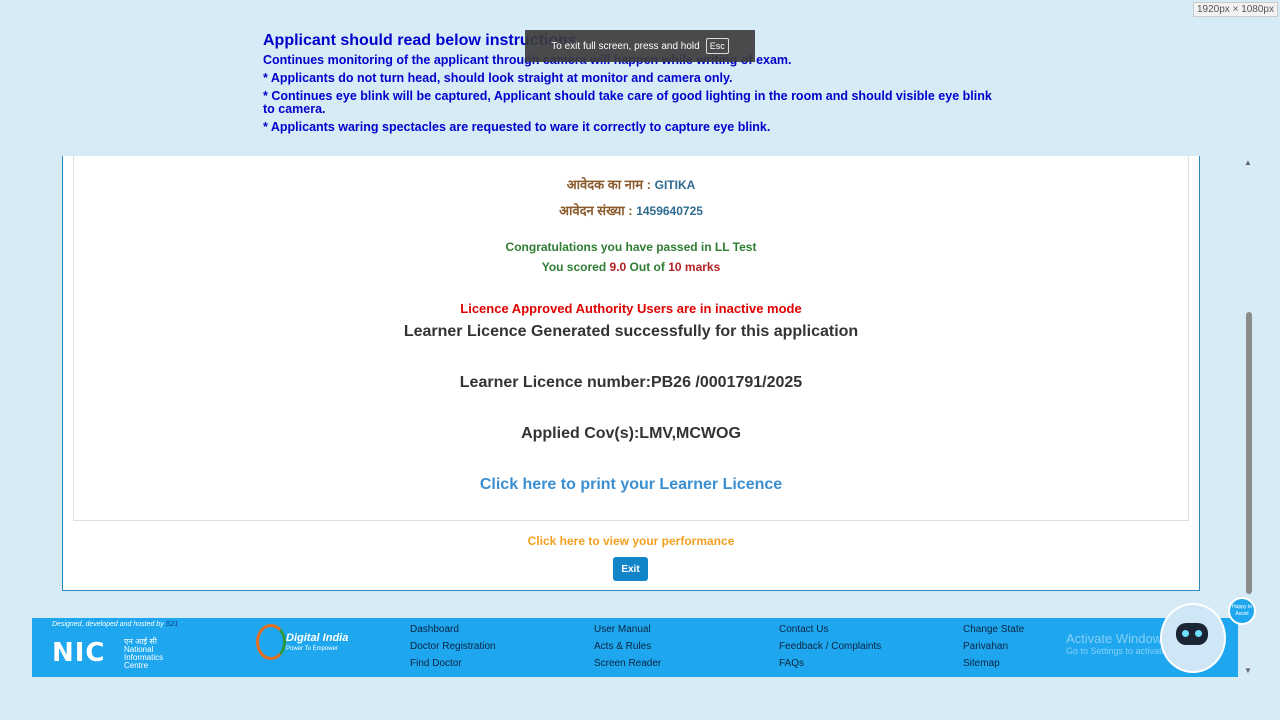 This screenshot has width=1280, height=720. What do you see at coordinates (1192, 634) in the screenshot?
I see `robot-face-icon` at bounding box center [1192, 634].